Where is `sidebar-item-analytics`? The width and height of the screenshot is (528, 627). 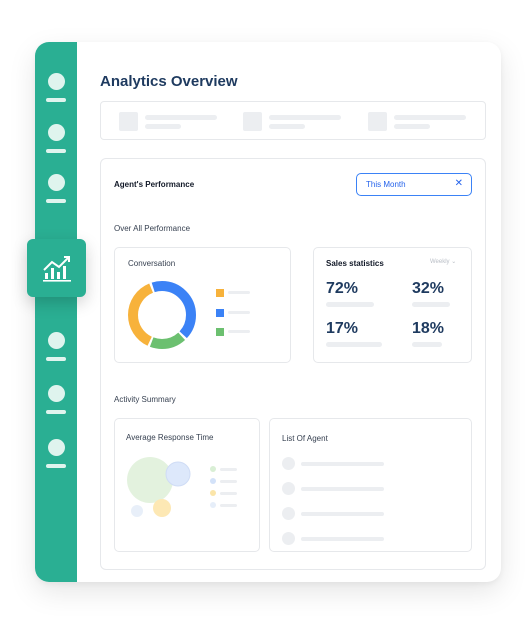
sidebar-item-analytics is located at coordinates (56, 268).